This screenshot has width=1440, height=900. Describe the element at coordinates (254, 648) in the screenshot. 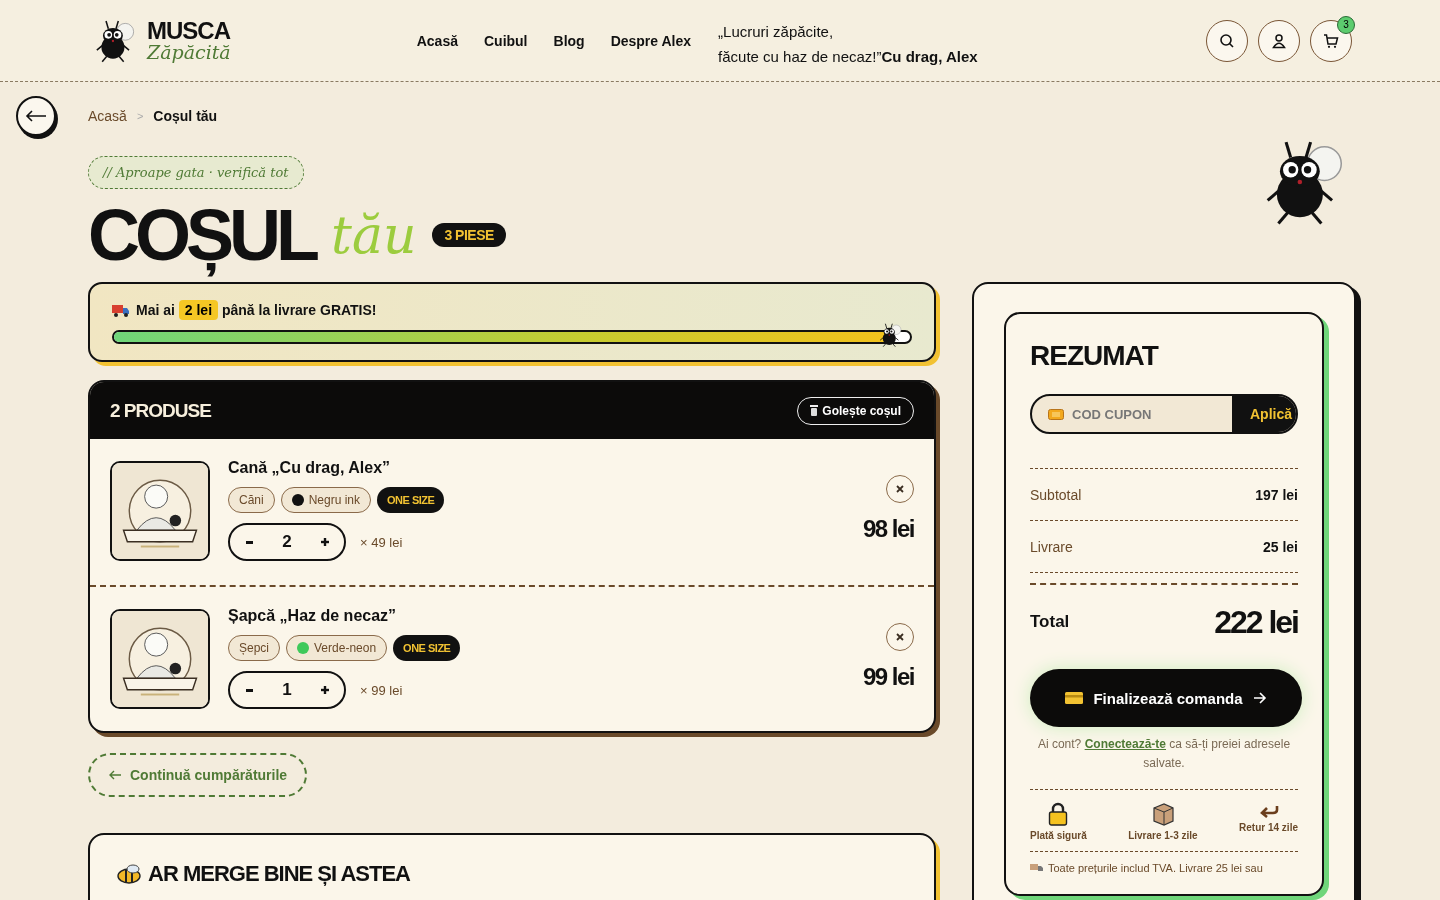

I see `category-tag: Șepci` at that location.